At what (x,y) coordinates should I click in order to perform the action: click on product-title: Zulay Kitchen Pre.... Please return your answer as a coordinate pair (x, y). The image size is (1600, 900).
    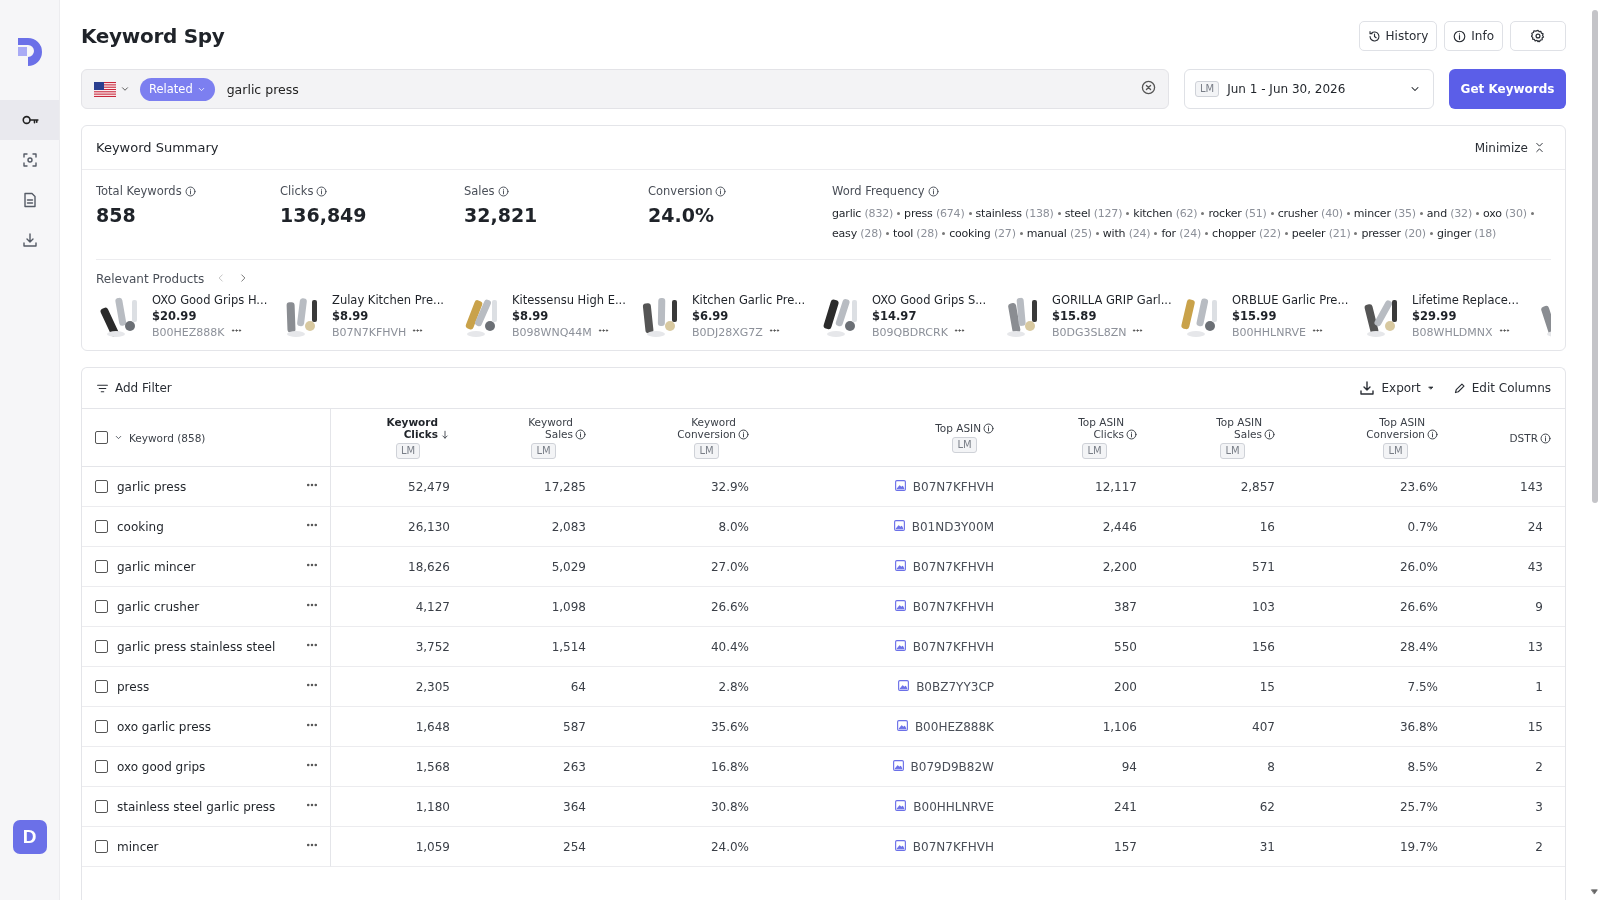
    Looking at the image, I should click on (388, 300).